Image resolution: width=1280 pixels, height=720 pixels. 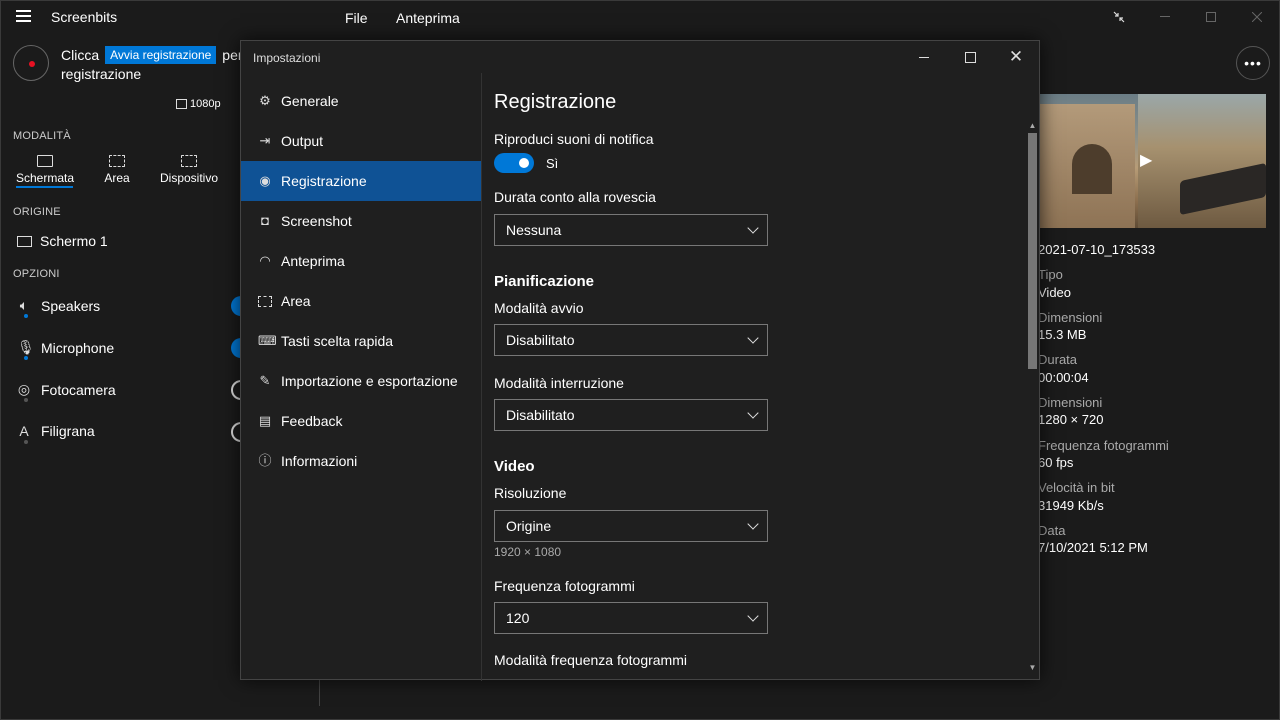 What do you see at coordinates (1103, 445) in the screenshot?
I see `info-label: Frequenza fotogrammi` at bounding box center [1103, 445].